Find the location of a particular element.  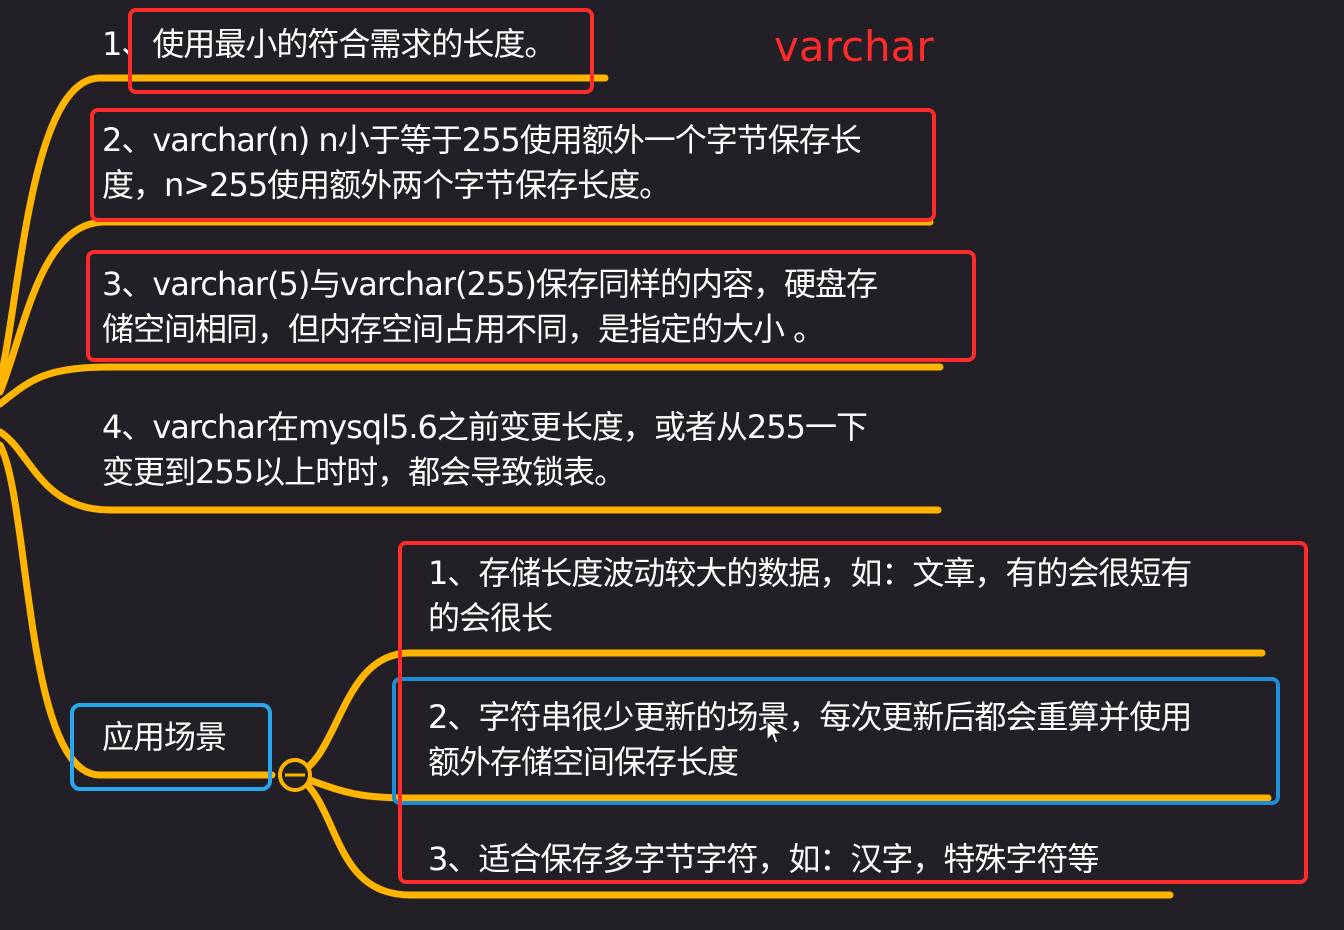

mouse-pointer-icon is located at coordinates (775, 732).